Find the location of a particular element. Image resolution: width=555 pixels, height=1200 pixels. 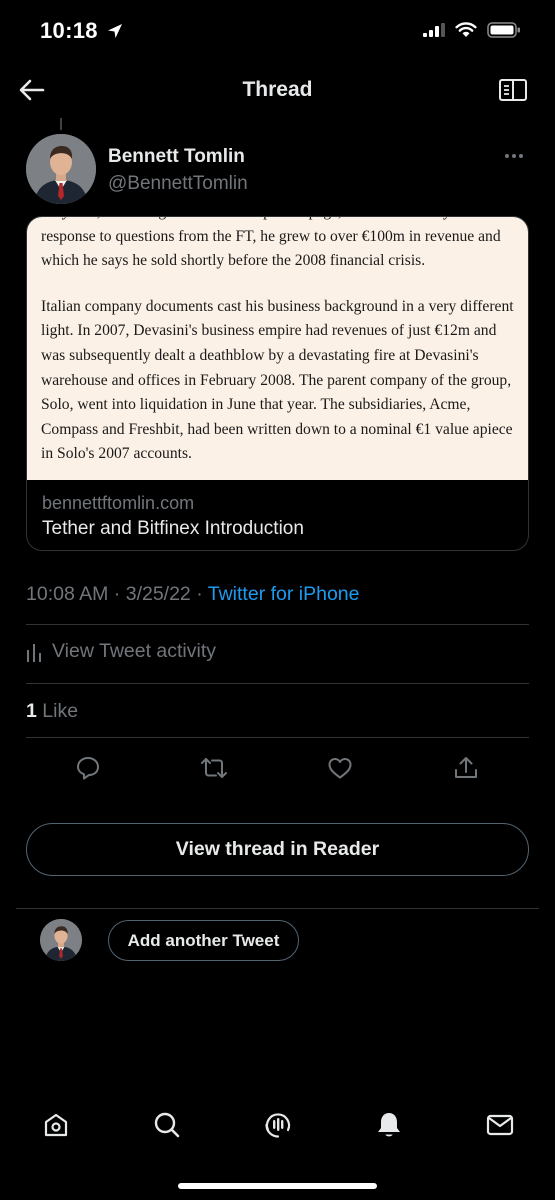

tab-search is located at coordinates (167, 1125).